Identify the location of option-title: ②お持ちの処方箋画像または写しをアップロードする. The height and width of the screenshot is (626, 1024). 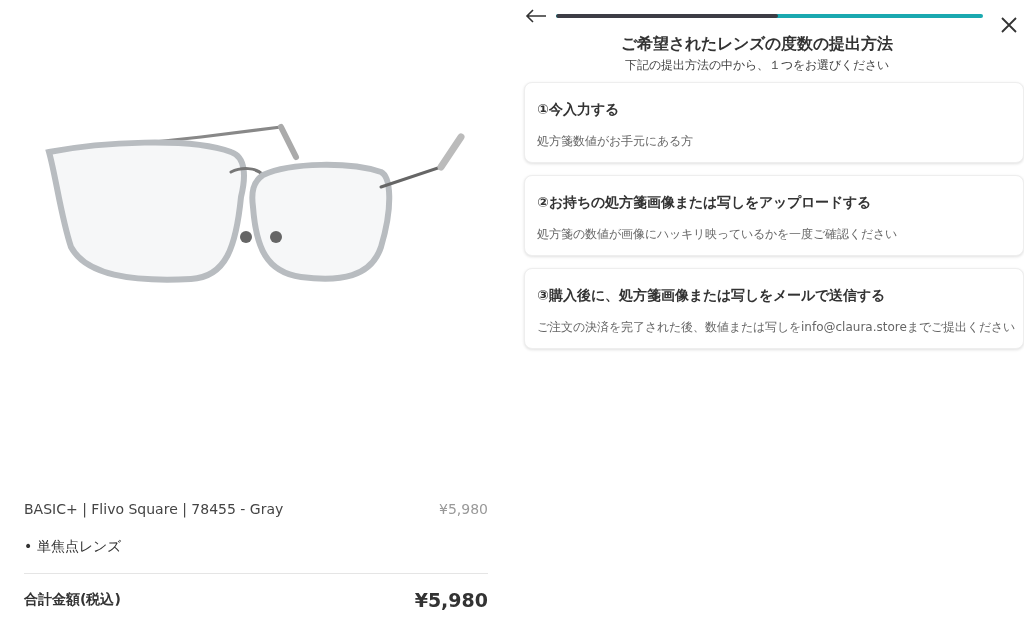
(704, 202).